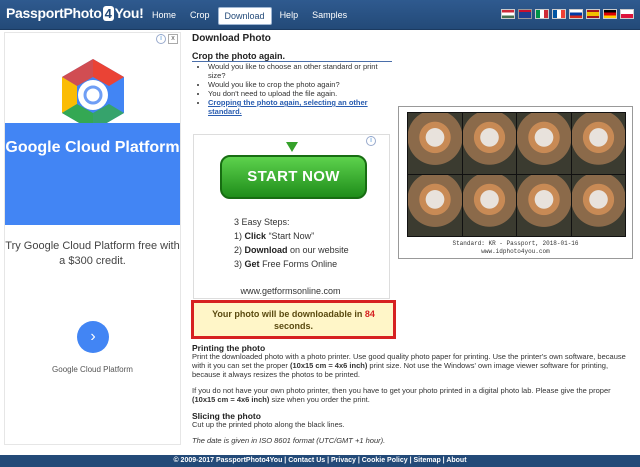  What do you see at coordinates (290, 291) in the screenshot?
I see `ad-url: www.getformsonline.com` at bounding box center [290, 291].